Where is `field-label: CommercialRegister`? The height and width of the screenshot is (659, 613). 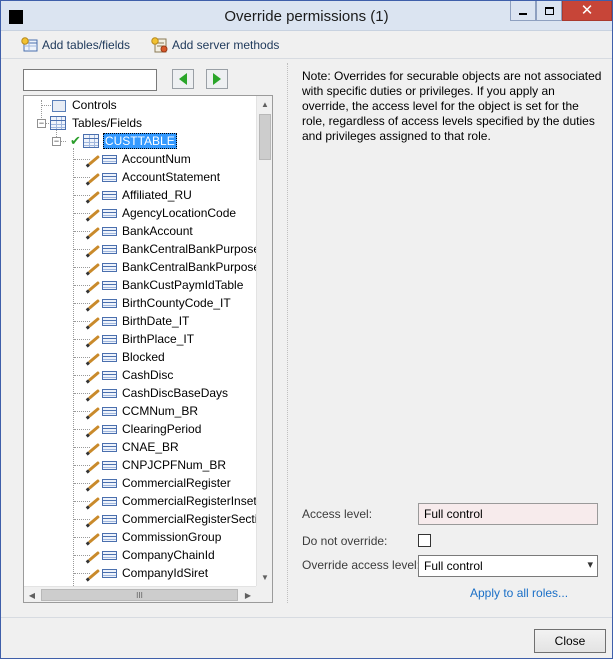 field-label: CommercialRegister is located at coordinates (176, 483).